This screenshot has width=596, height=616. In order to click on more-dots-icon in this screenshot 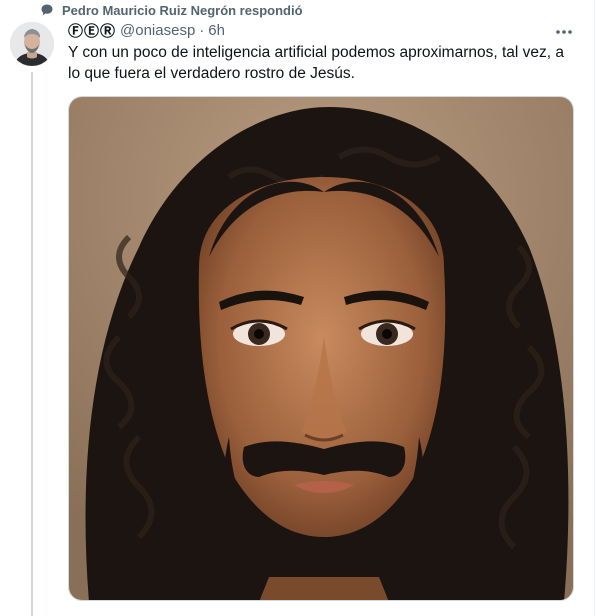, I will do `click(564, 31)`.